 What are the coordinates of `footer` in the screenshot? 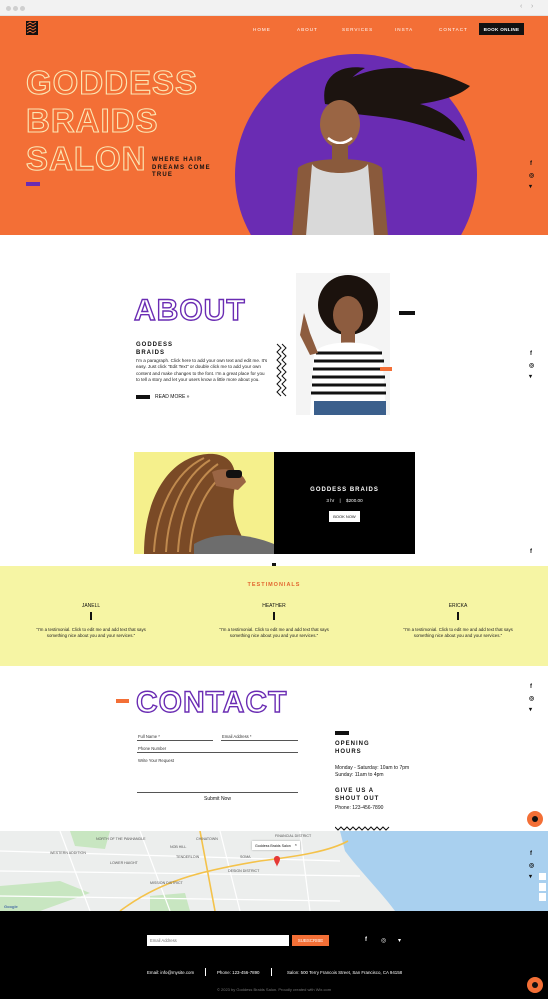 It's located at (274, 955).